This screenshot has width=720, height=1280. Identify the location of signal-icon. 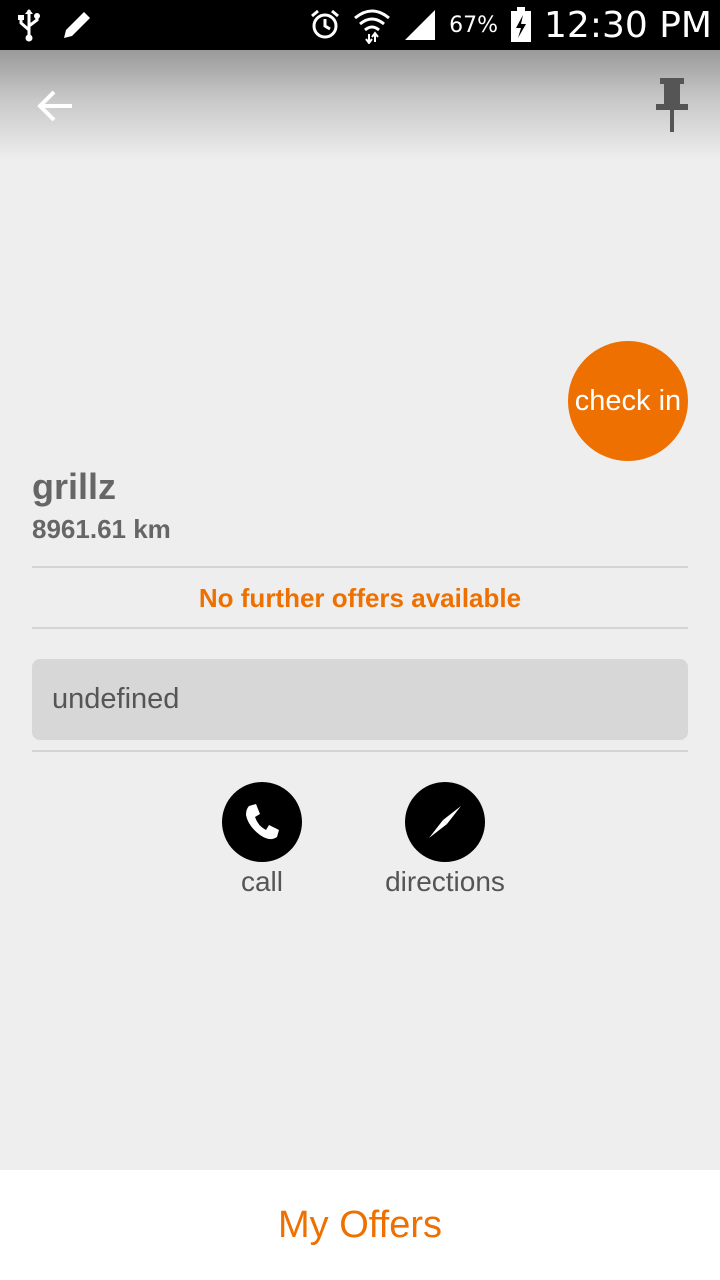
(420, 25).